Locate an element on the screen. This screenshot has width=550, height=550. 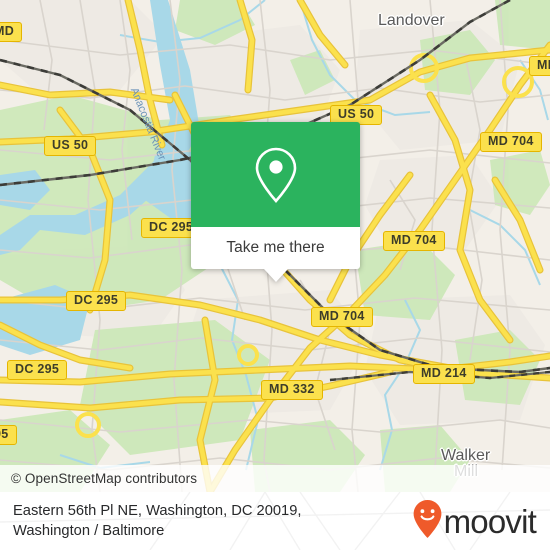
route-shield-dc295-mid: DC 295 is located at coordinates (96, 301).